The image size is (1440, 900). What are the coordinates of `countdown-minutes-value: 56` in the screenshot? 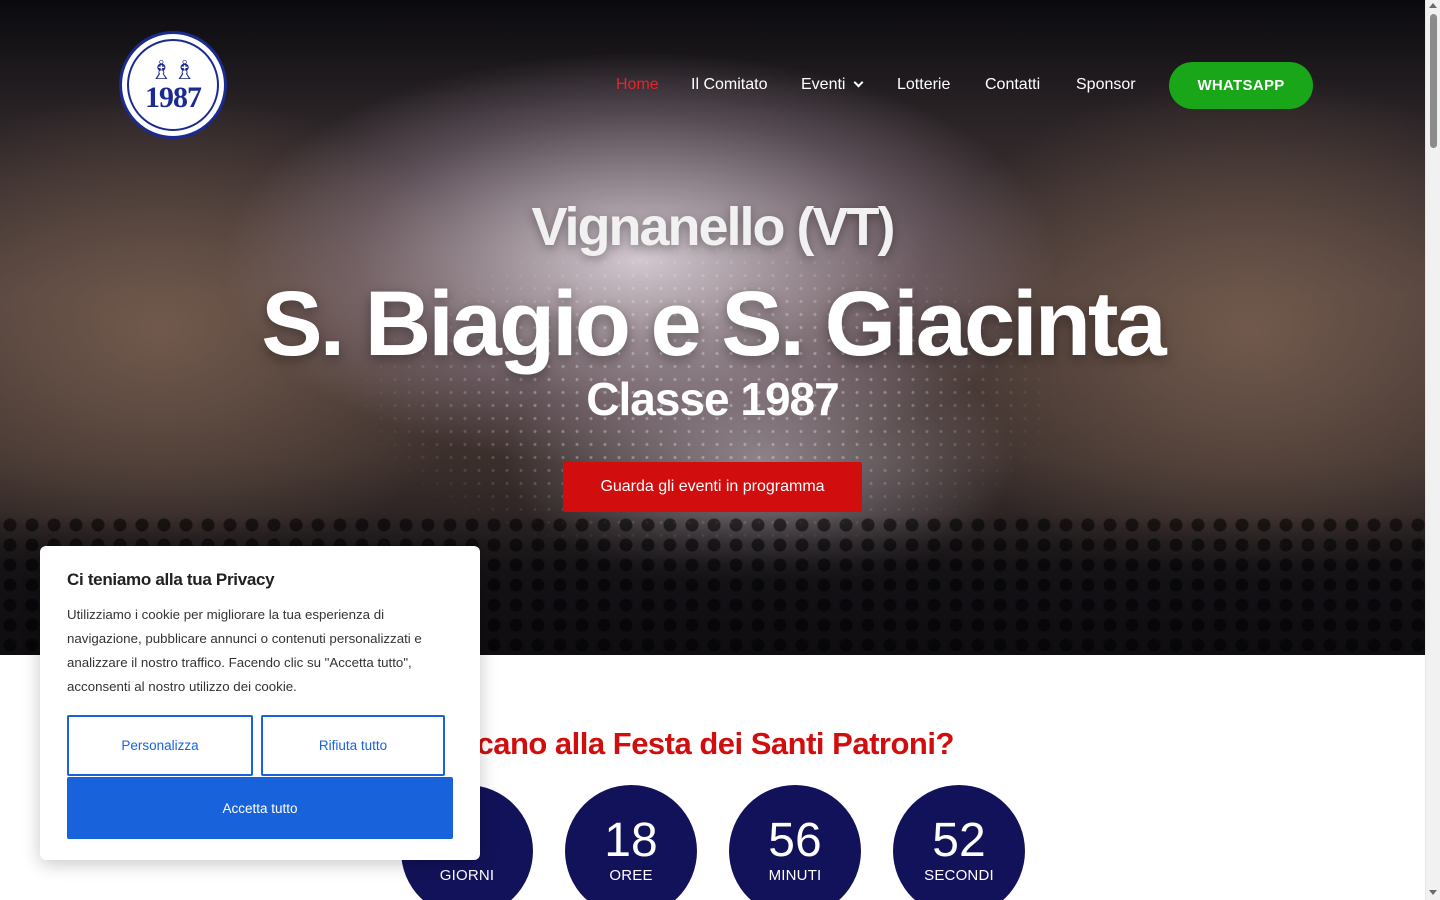 It's located at (795, 840).